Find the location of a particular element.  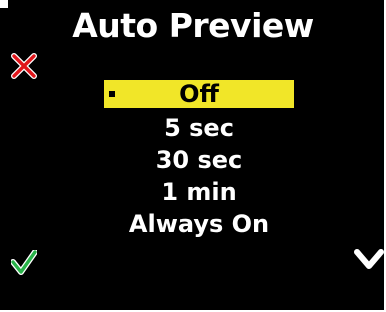

close-x-icon is located at coordinates (24, 66).